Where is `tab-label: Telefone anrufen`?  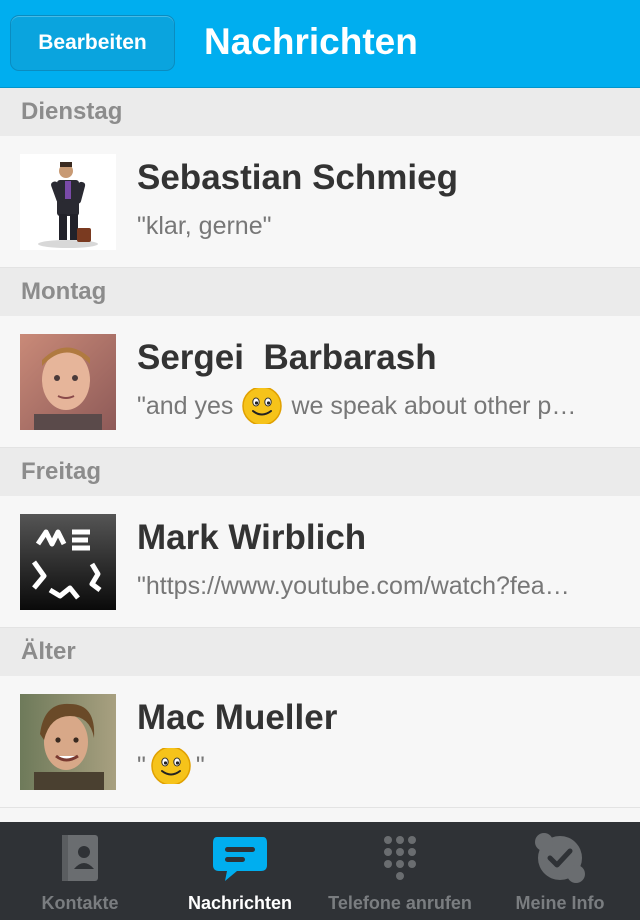
tab-label: Telefone anrufen is located at coordinates (400, 903).